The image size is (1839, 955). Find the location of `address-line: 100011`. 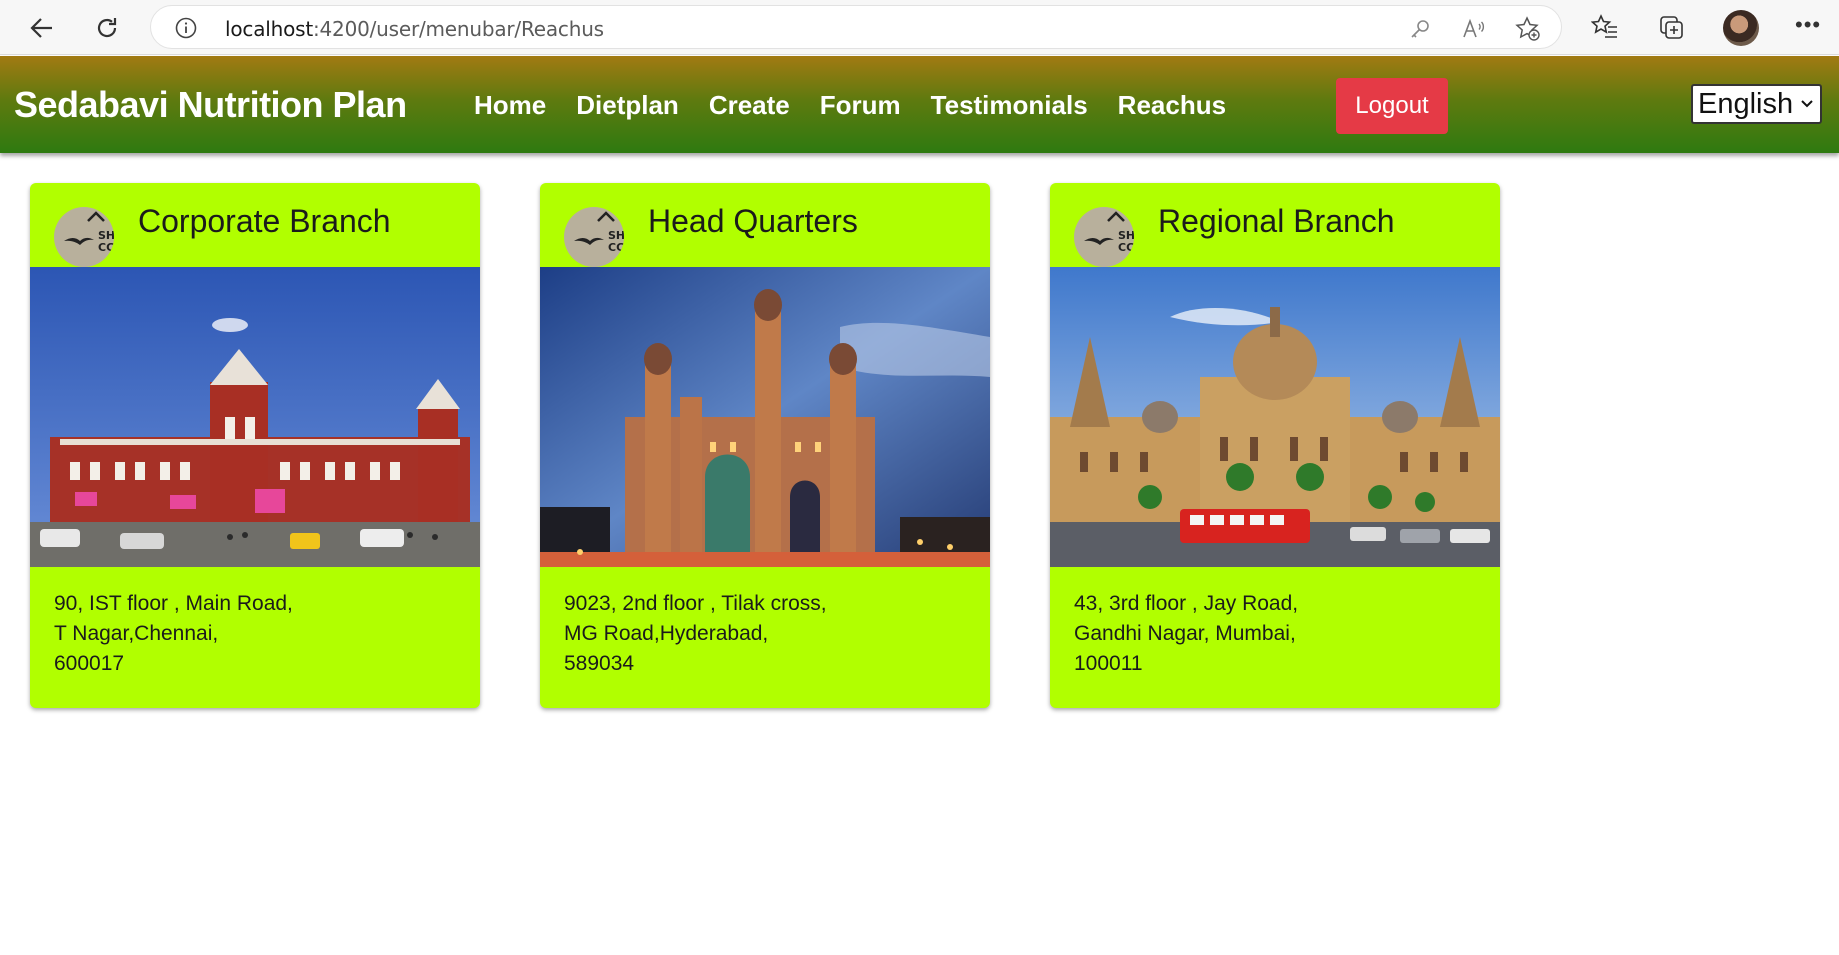

address-line: 100011 is located at coordinates (1108, 663).